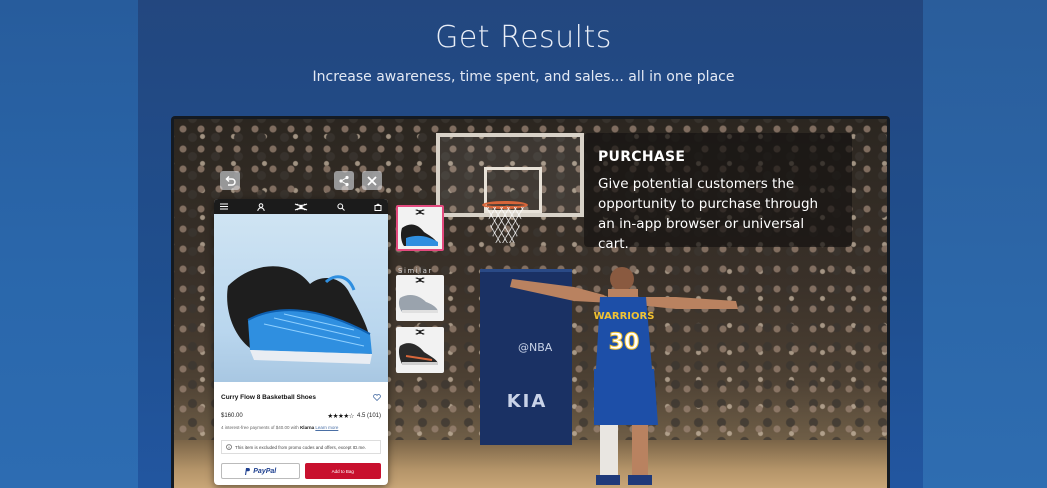 This screenshot has height=488, width=1047. Describe the element at coordinates (269, 397) in the screenshot. I see `product-name: Curry Flow 8 Basketball Shoes` at that location.